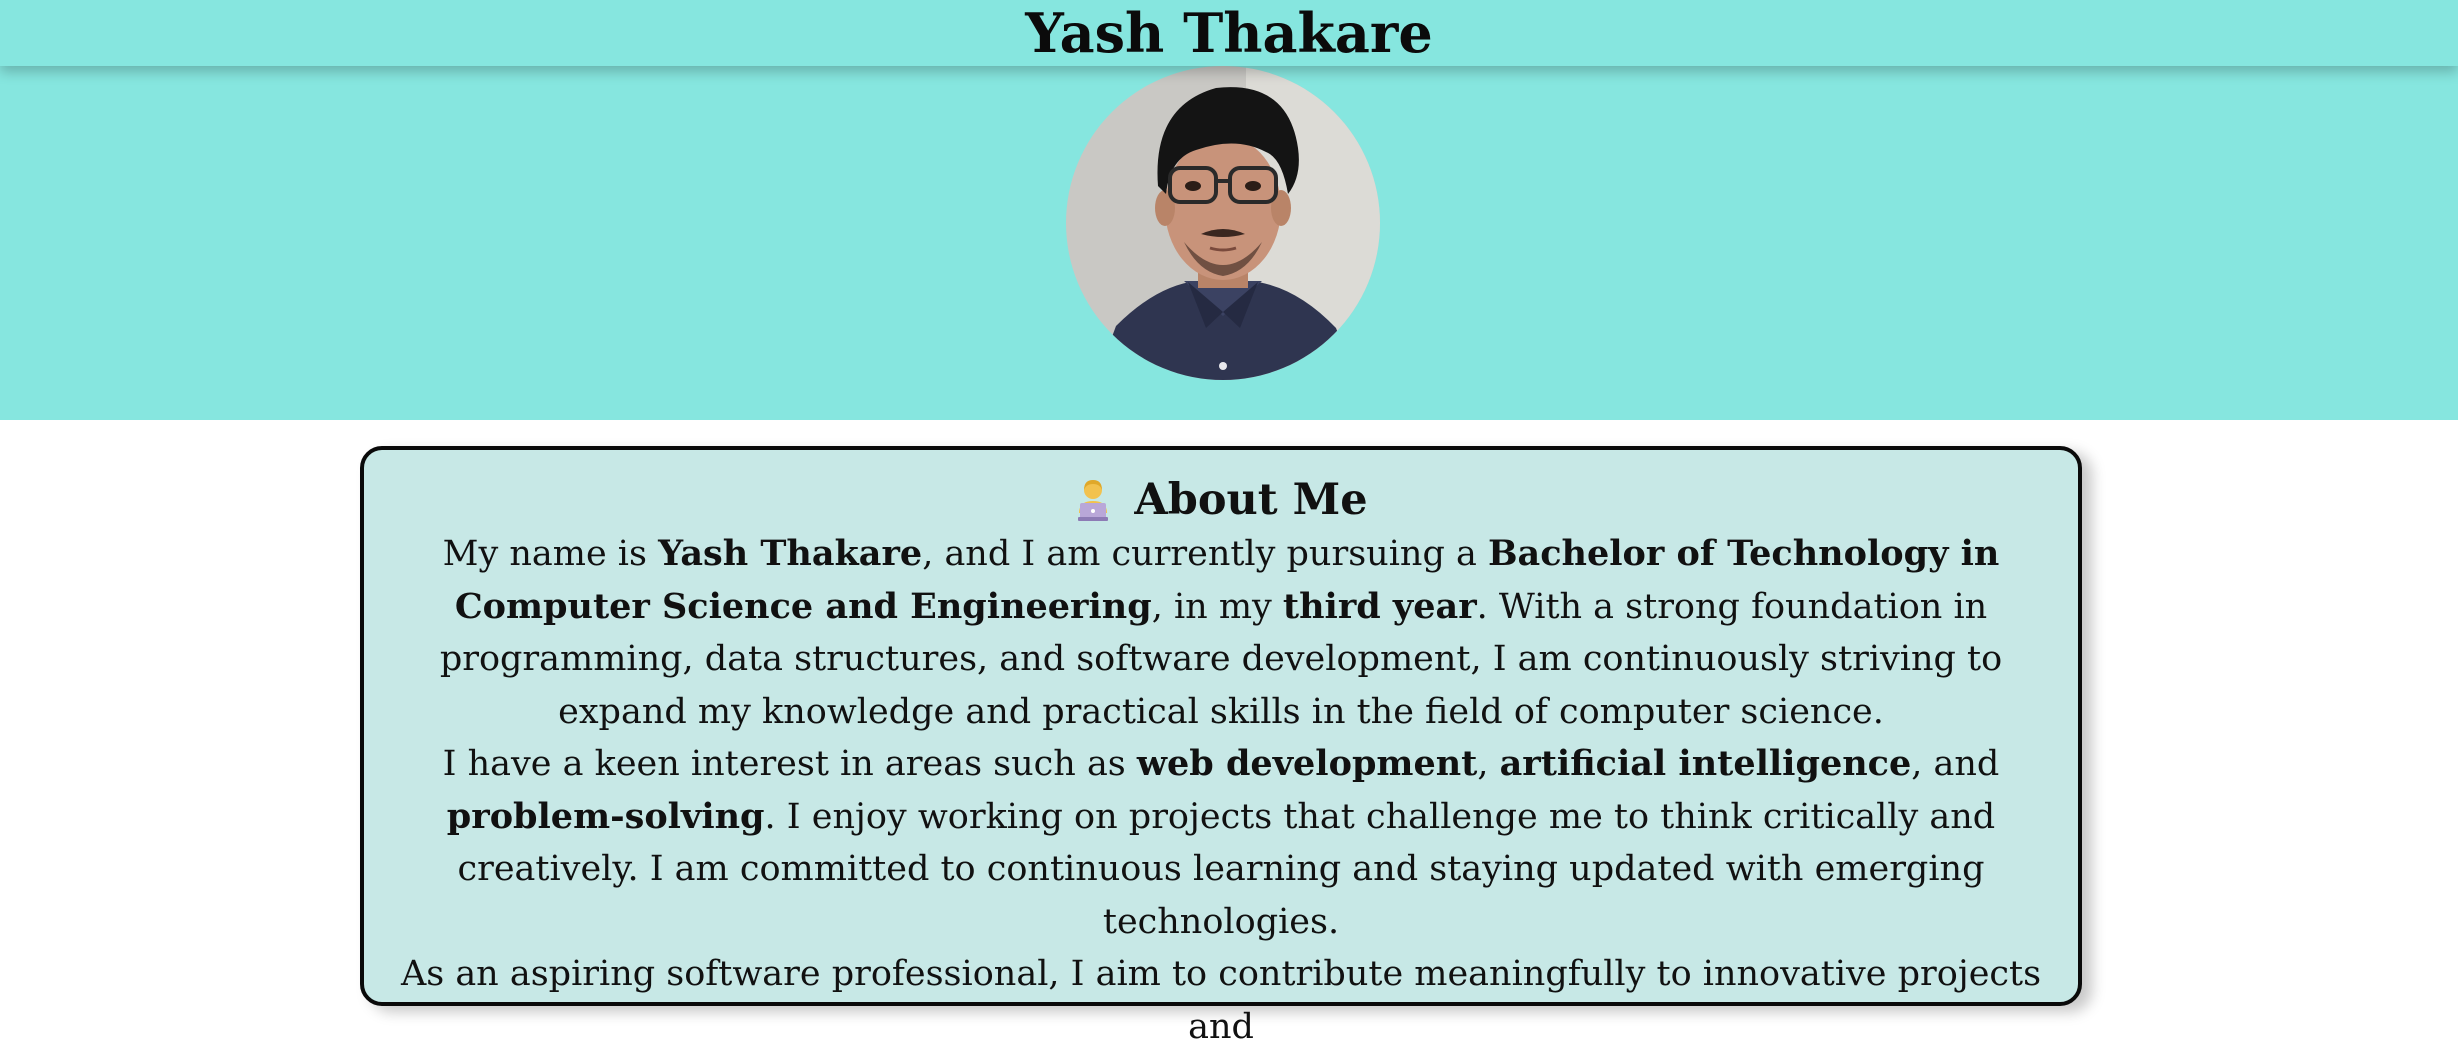 This screenshot has height=1053, width=2458. Describe the element at coordinates (1223, 223) in the screenshot. I see `profile-photo` at that location.